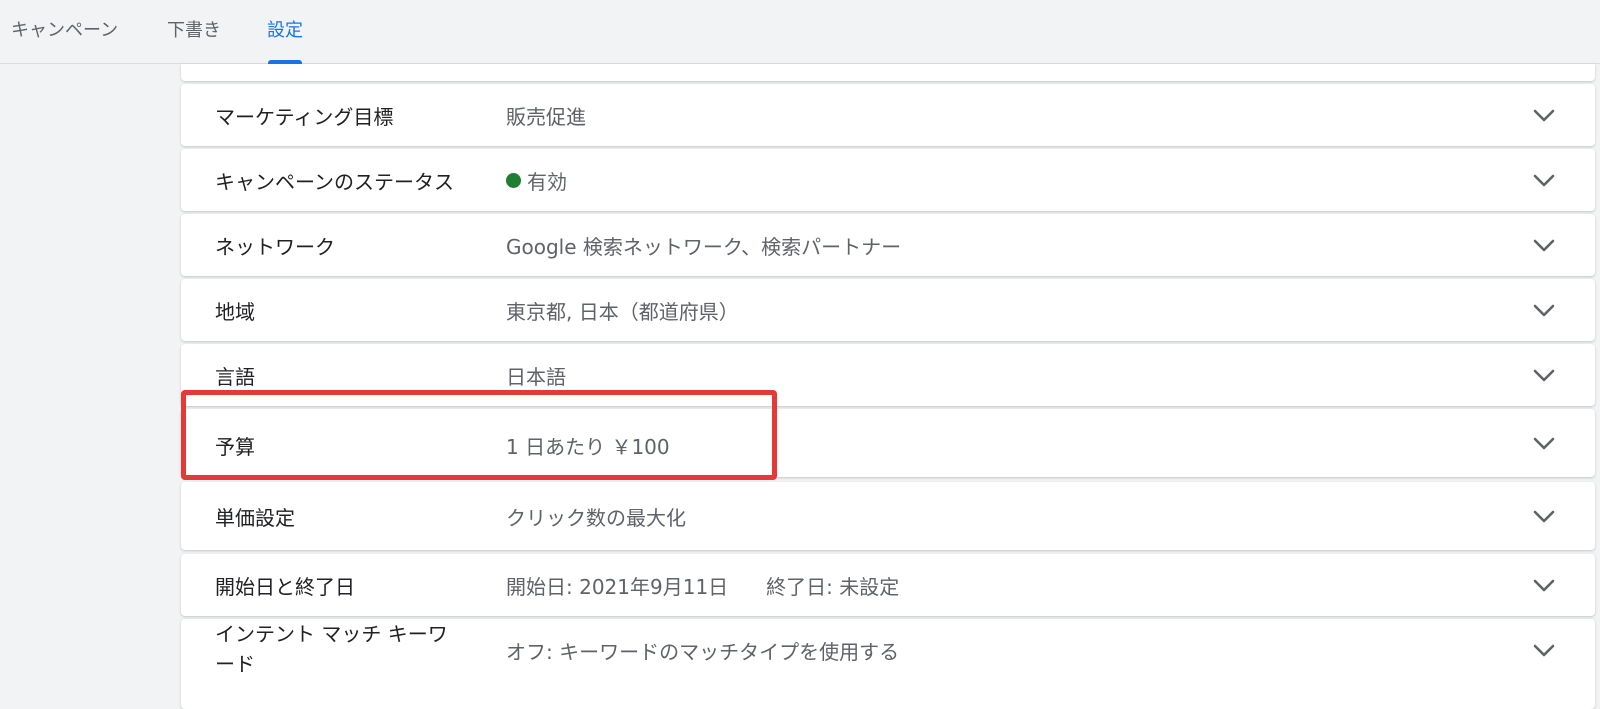 This screenshot has height=709, width=1600. I want to click on tab-settings: 設定, so click(285, 32).